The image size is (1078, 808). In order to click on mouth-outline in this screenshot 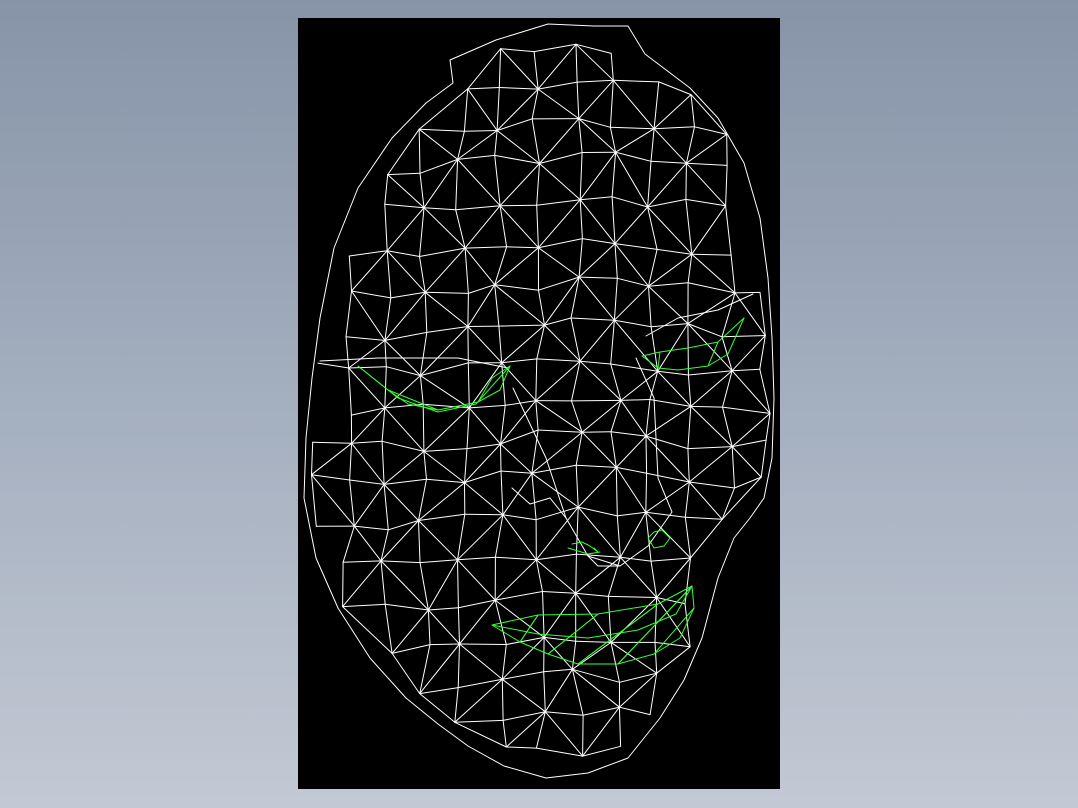, I will do `click(593, 625)`.